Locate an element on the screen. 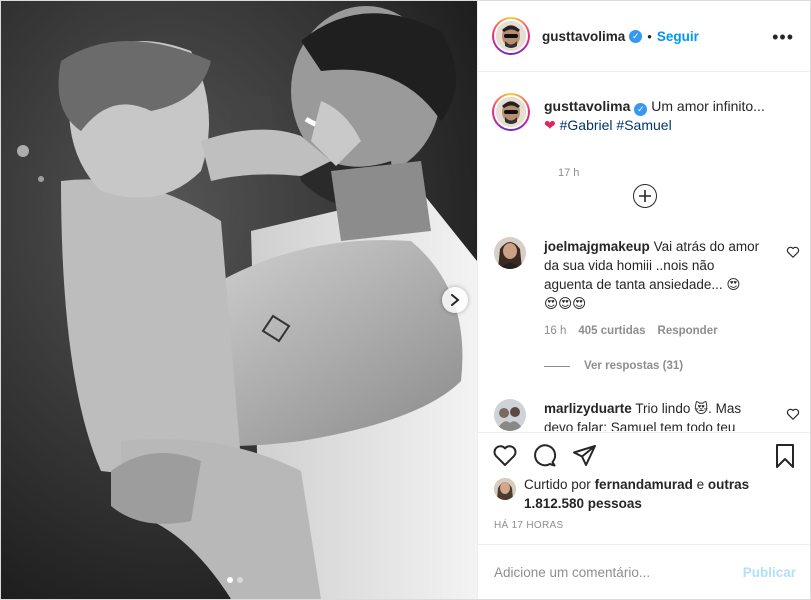 Image resolution: width=811 pixels, height=600 pixels. follow-button: Seguir is located at coordinates (678, 36).